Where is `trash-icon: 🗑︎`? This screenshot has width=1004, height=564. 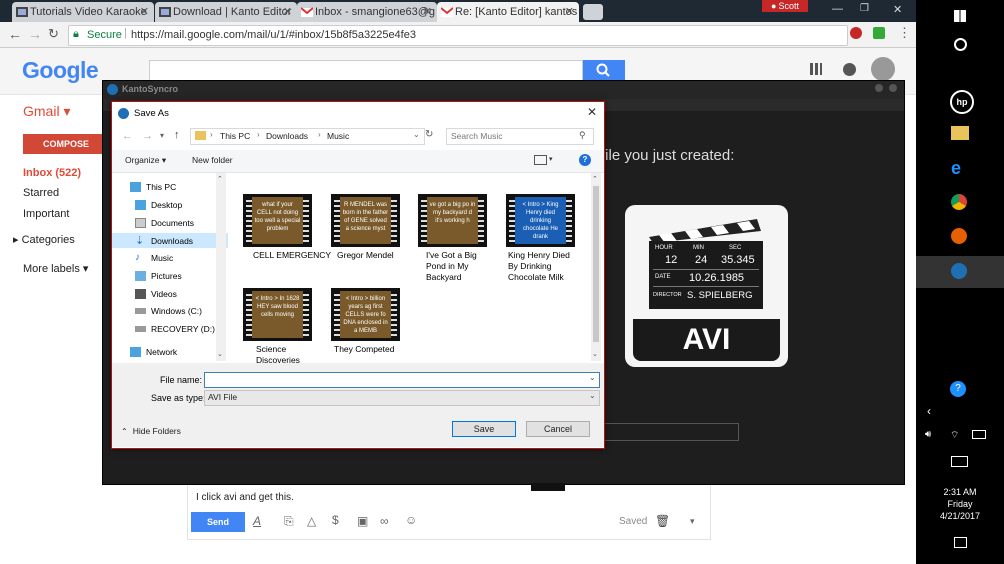
trash-icon: 🗑︎ is located at coordinates (662, 521).